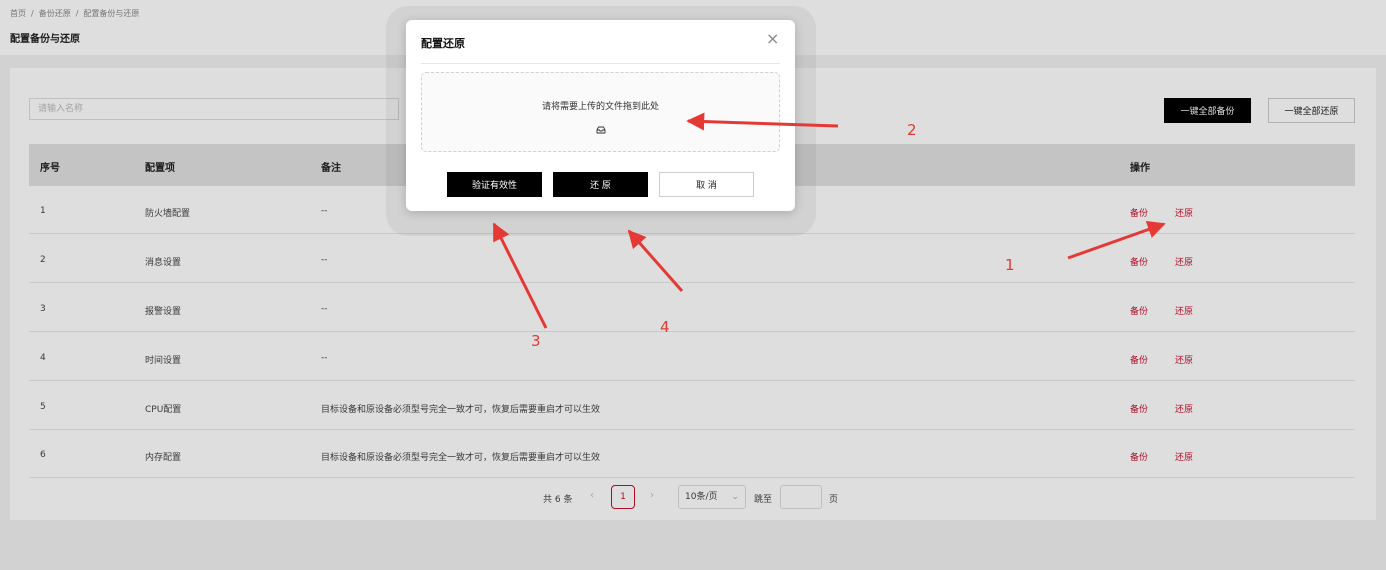 The image size is (1386, 570). What do you see at coordinates (1010, 265) in the screenshot?
I see `annotation-label-1: 1` at bounding box center [1010, 265].